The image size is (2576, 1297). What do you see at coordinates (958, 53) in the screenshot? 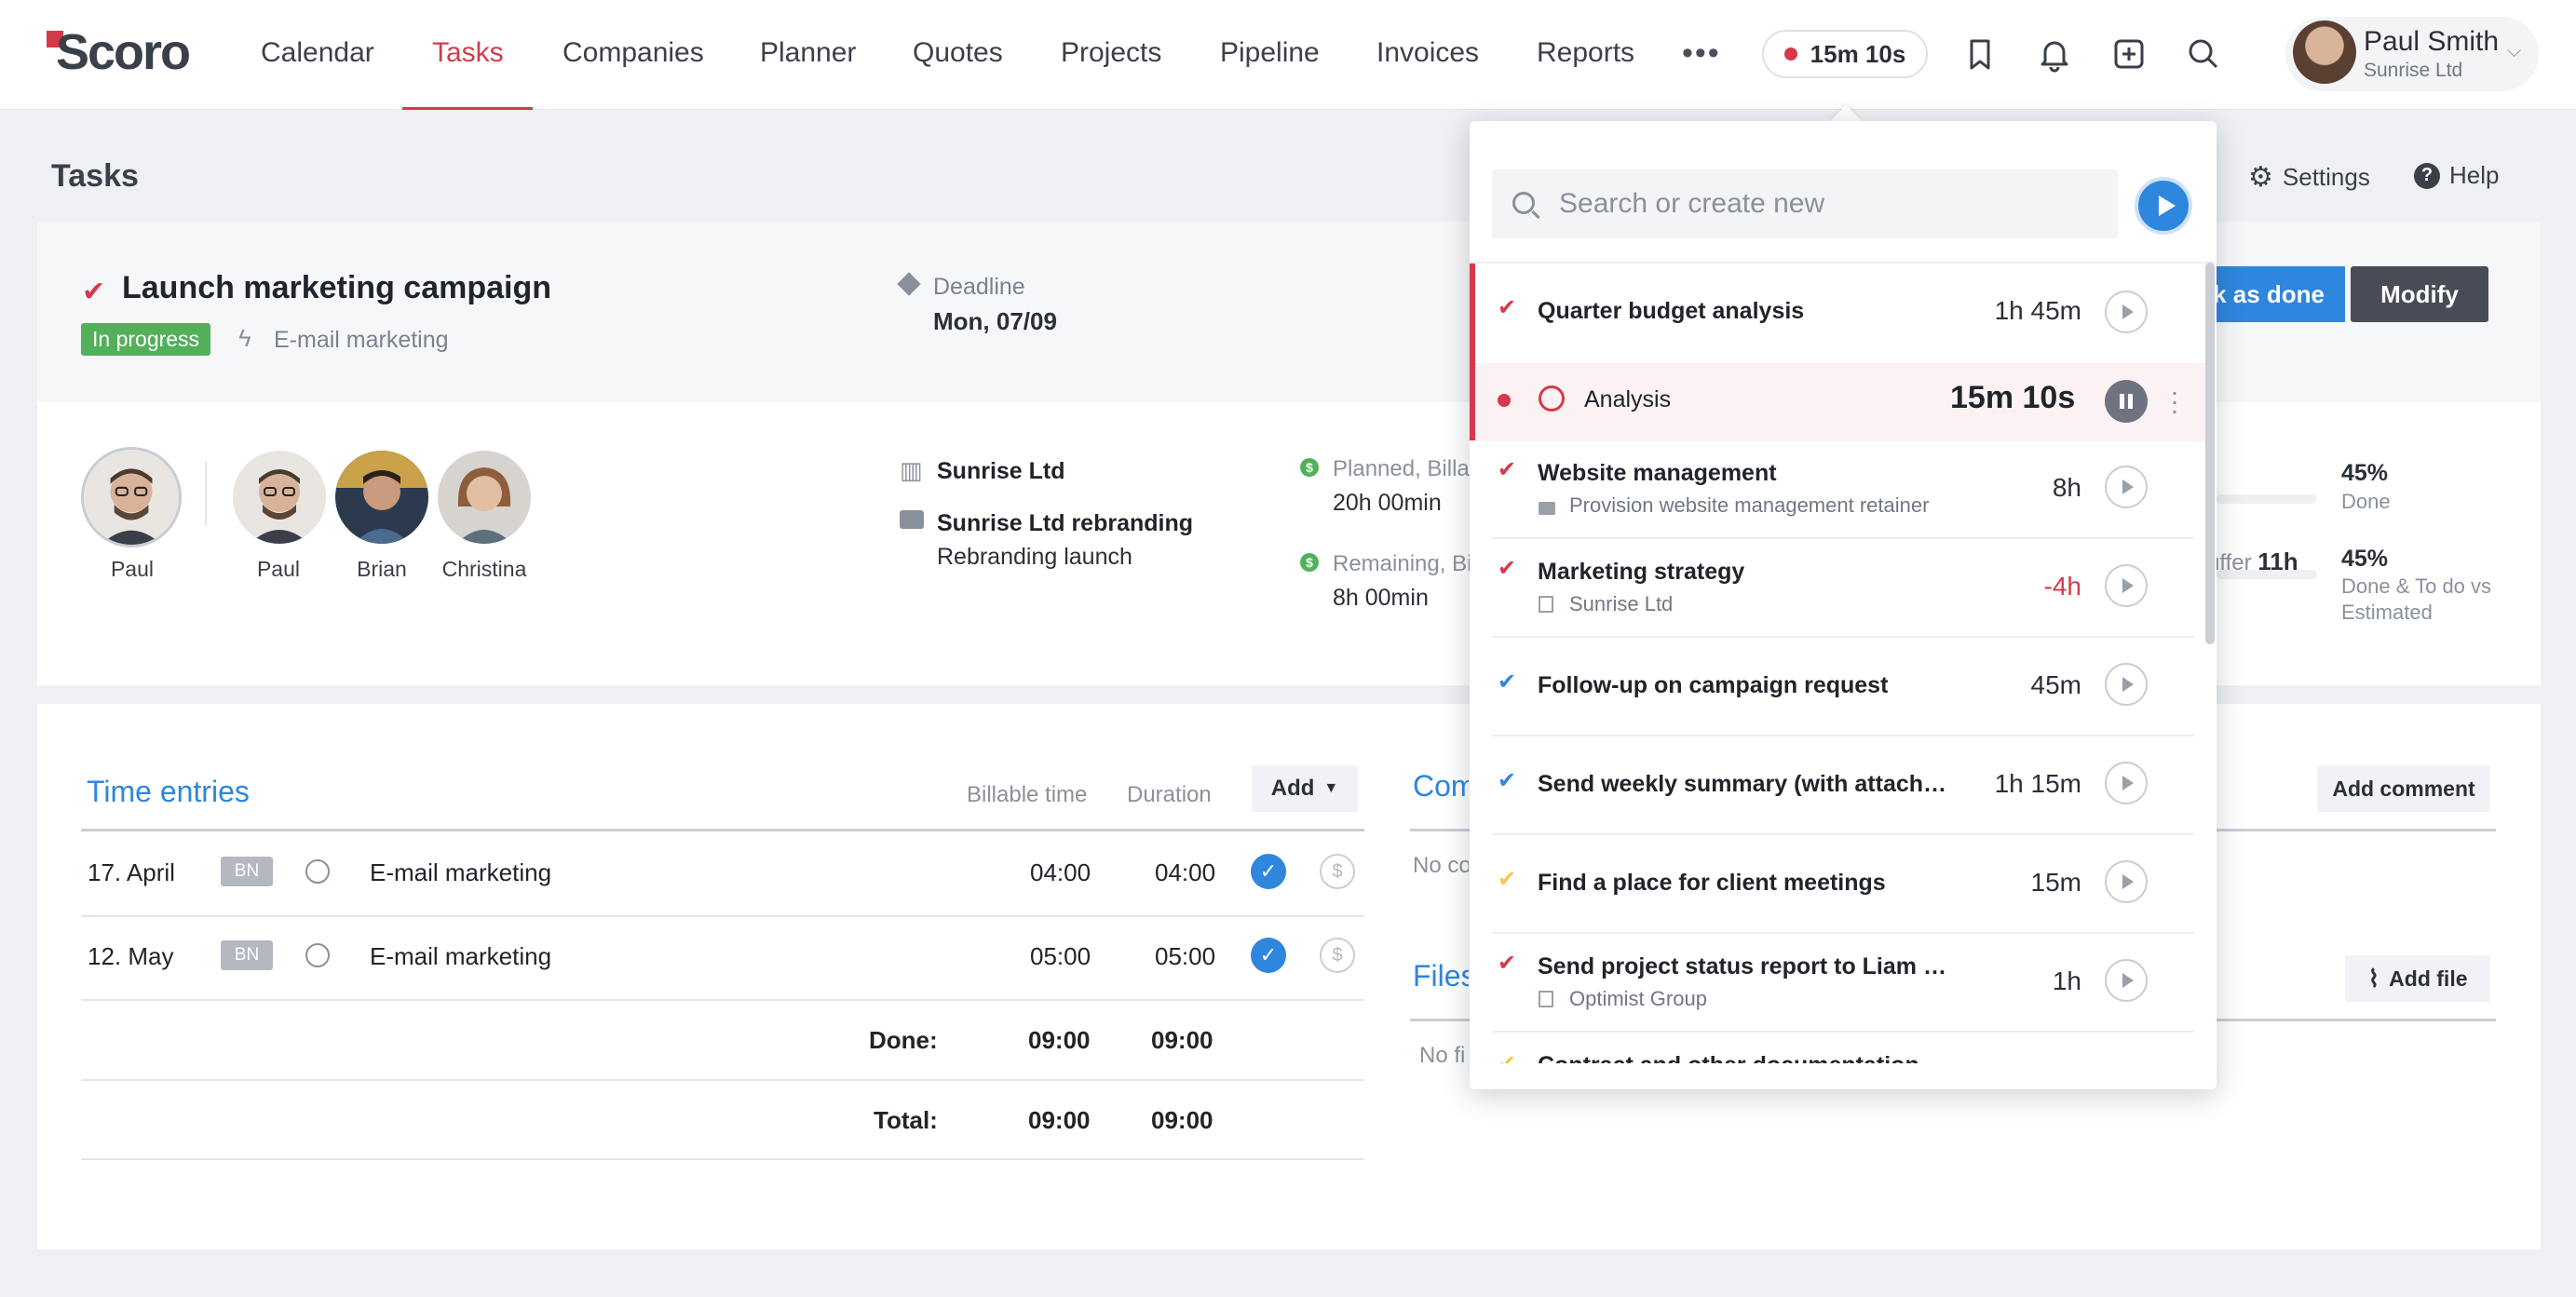
I see `nav-quotes: Quotes` at bounding box center [958, 53].